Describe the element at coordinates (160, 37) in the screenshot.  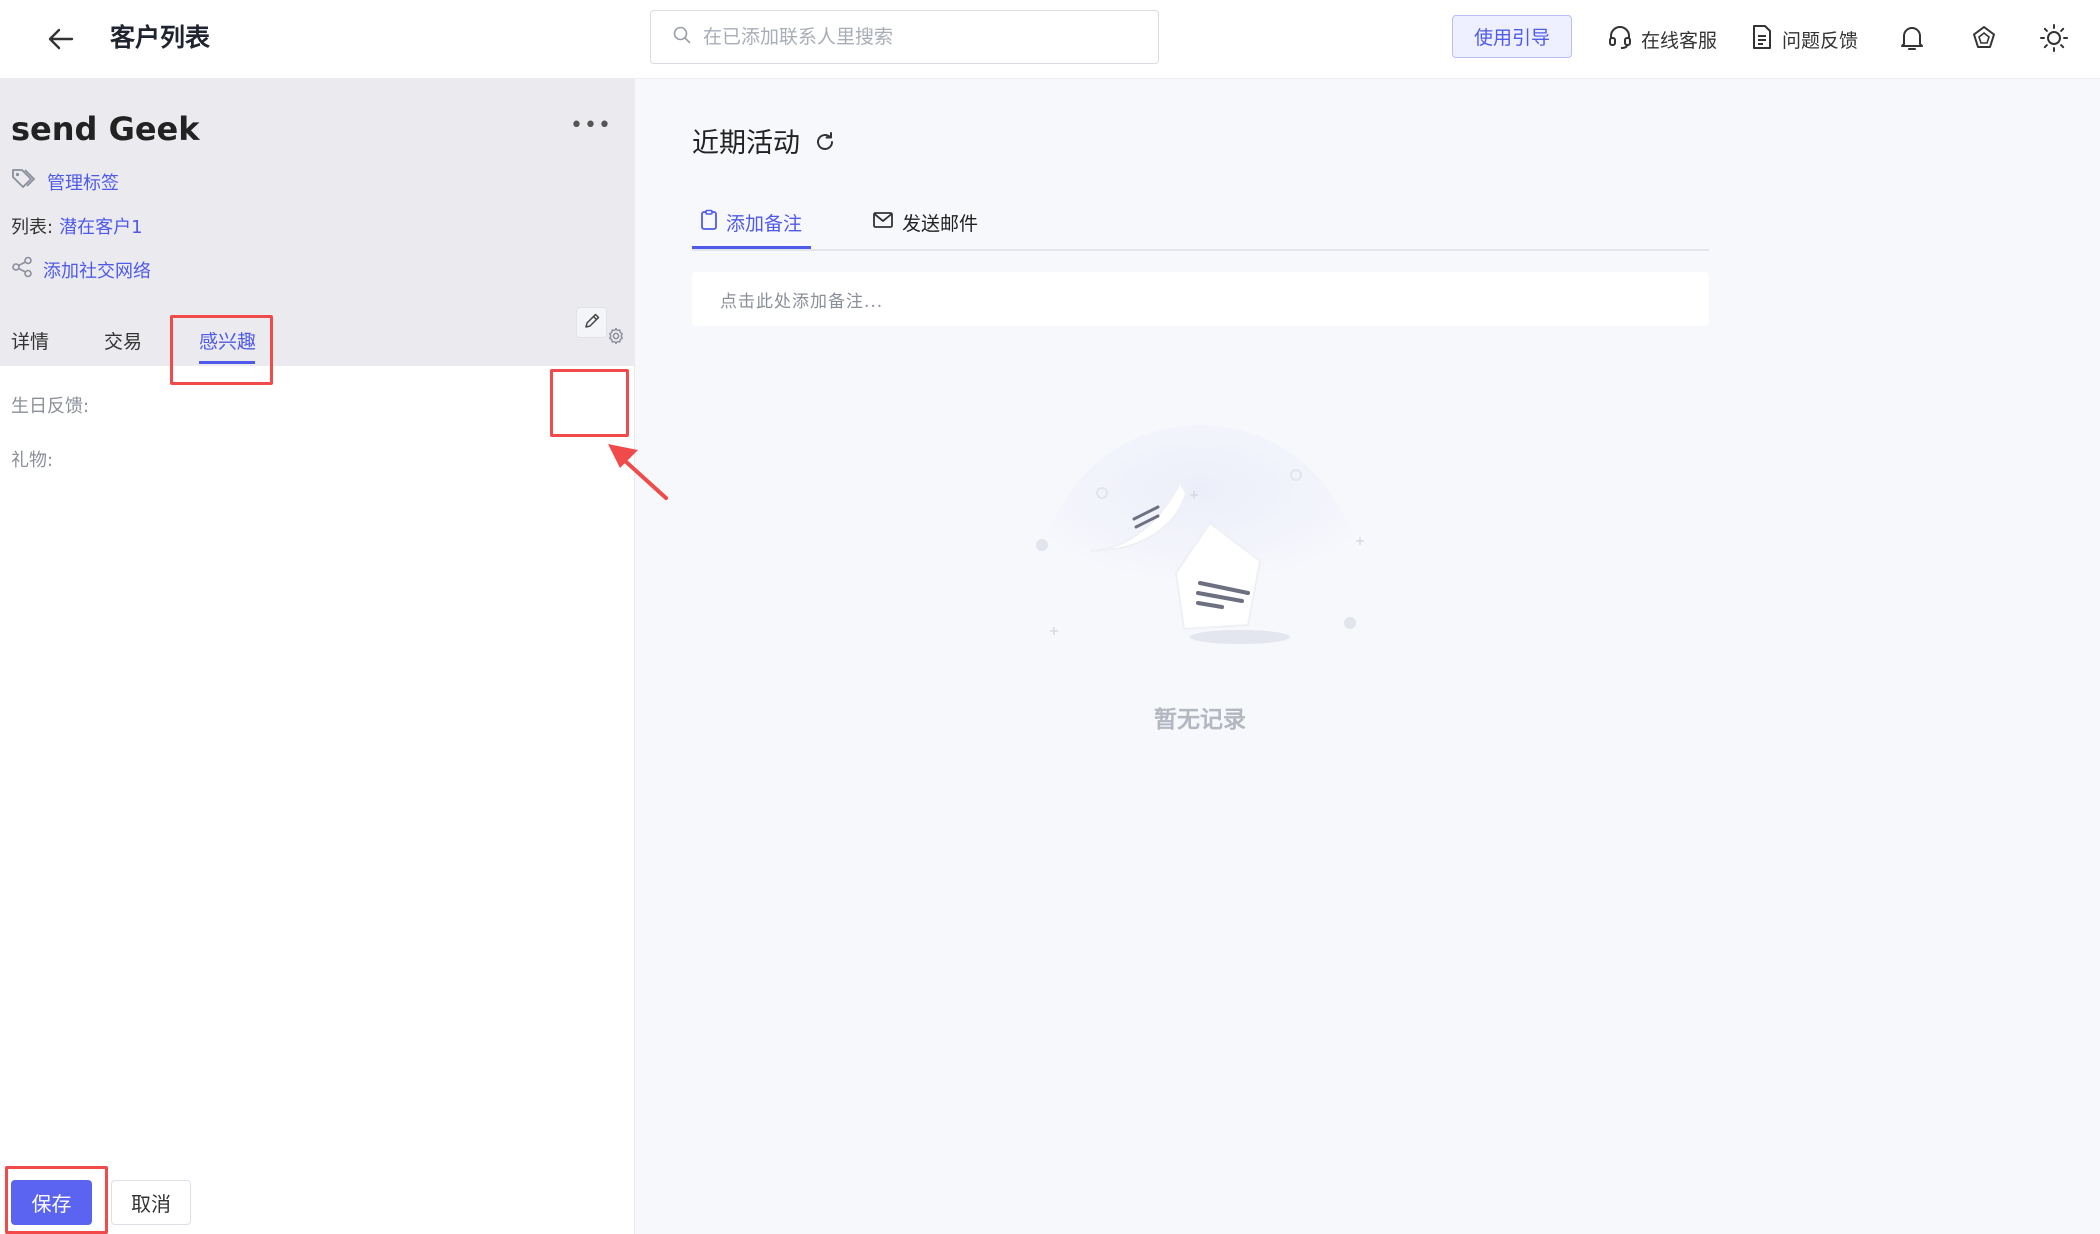
I see `page-title: 客户列表` at that location.